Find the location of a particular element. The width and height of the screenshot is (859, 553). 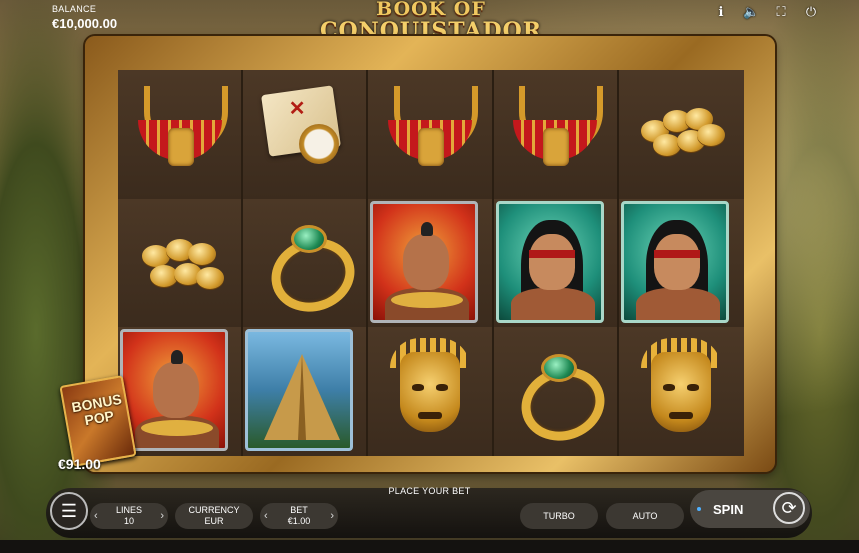

currency-value: EUR is located at coordinates (214, 521).